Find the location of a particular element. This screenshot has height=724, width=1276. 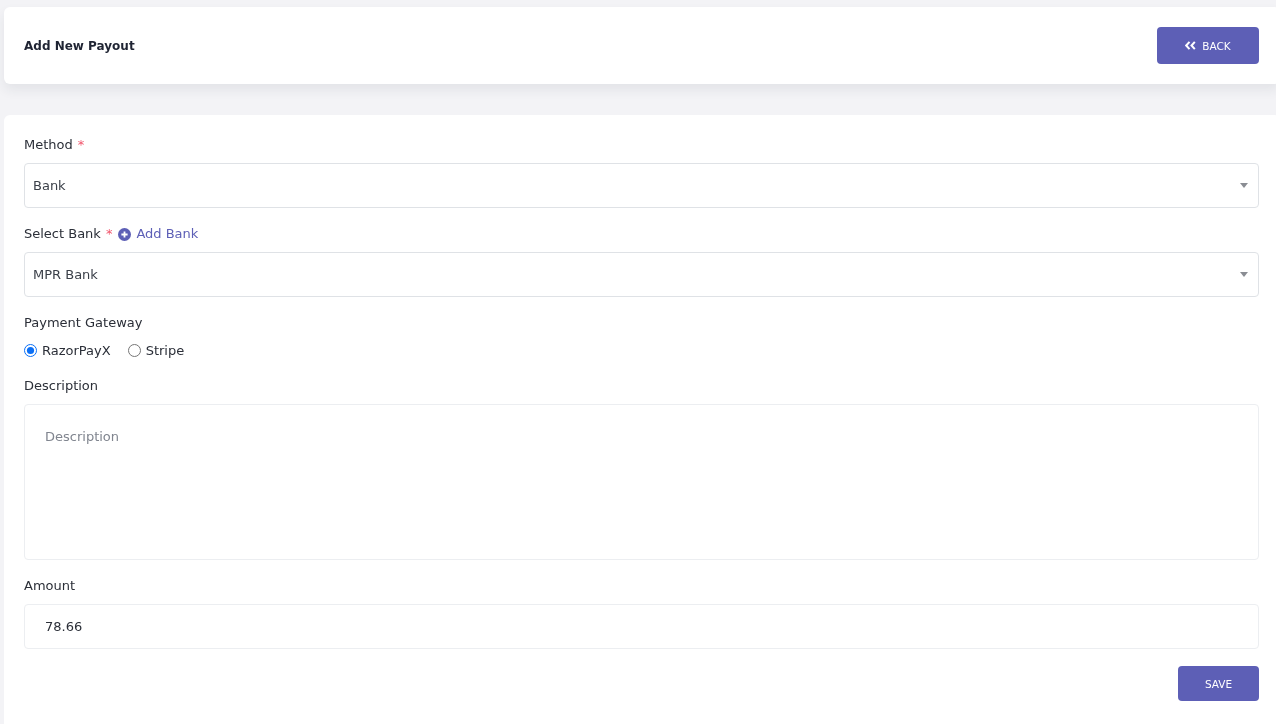

field-label: Payment Gateway is located at coordinates (83, 323).